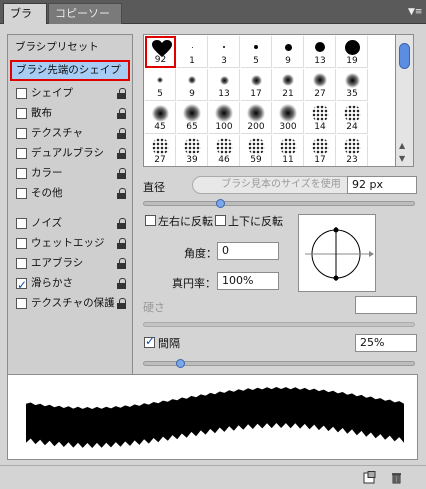 The image size is (426, 489). Describe the element at coordinates (352, 52) in the screenshot. I see `brush-tip-cell: 19` at that location.